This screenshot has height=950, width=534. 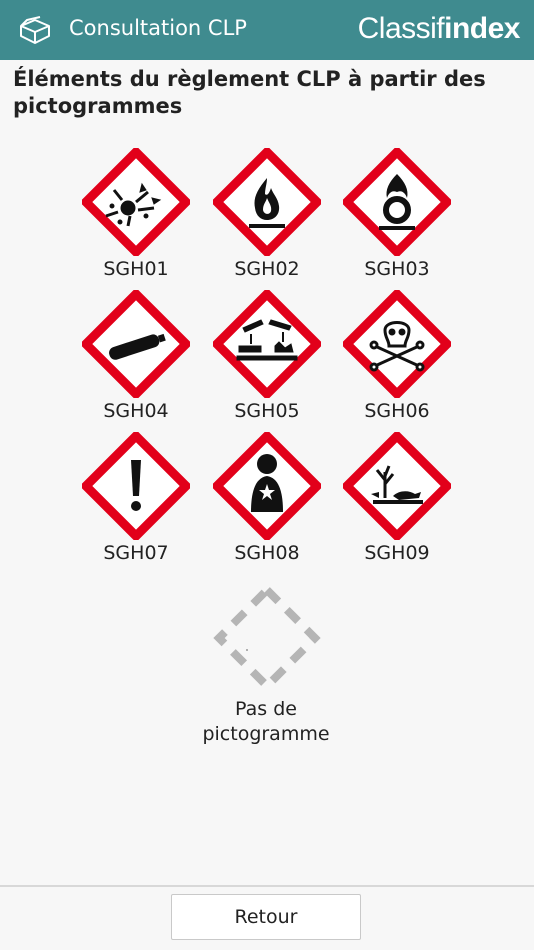 What do you see at coordinates (267, 886) in the screenshot?
I see `footer-divider` at bounding box center [267, 886].